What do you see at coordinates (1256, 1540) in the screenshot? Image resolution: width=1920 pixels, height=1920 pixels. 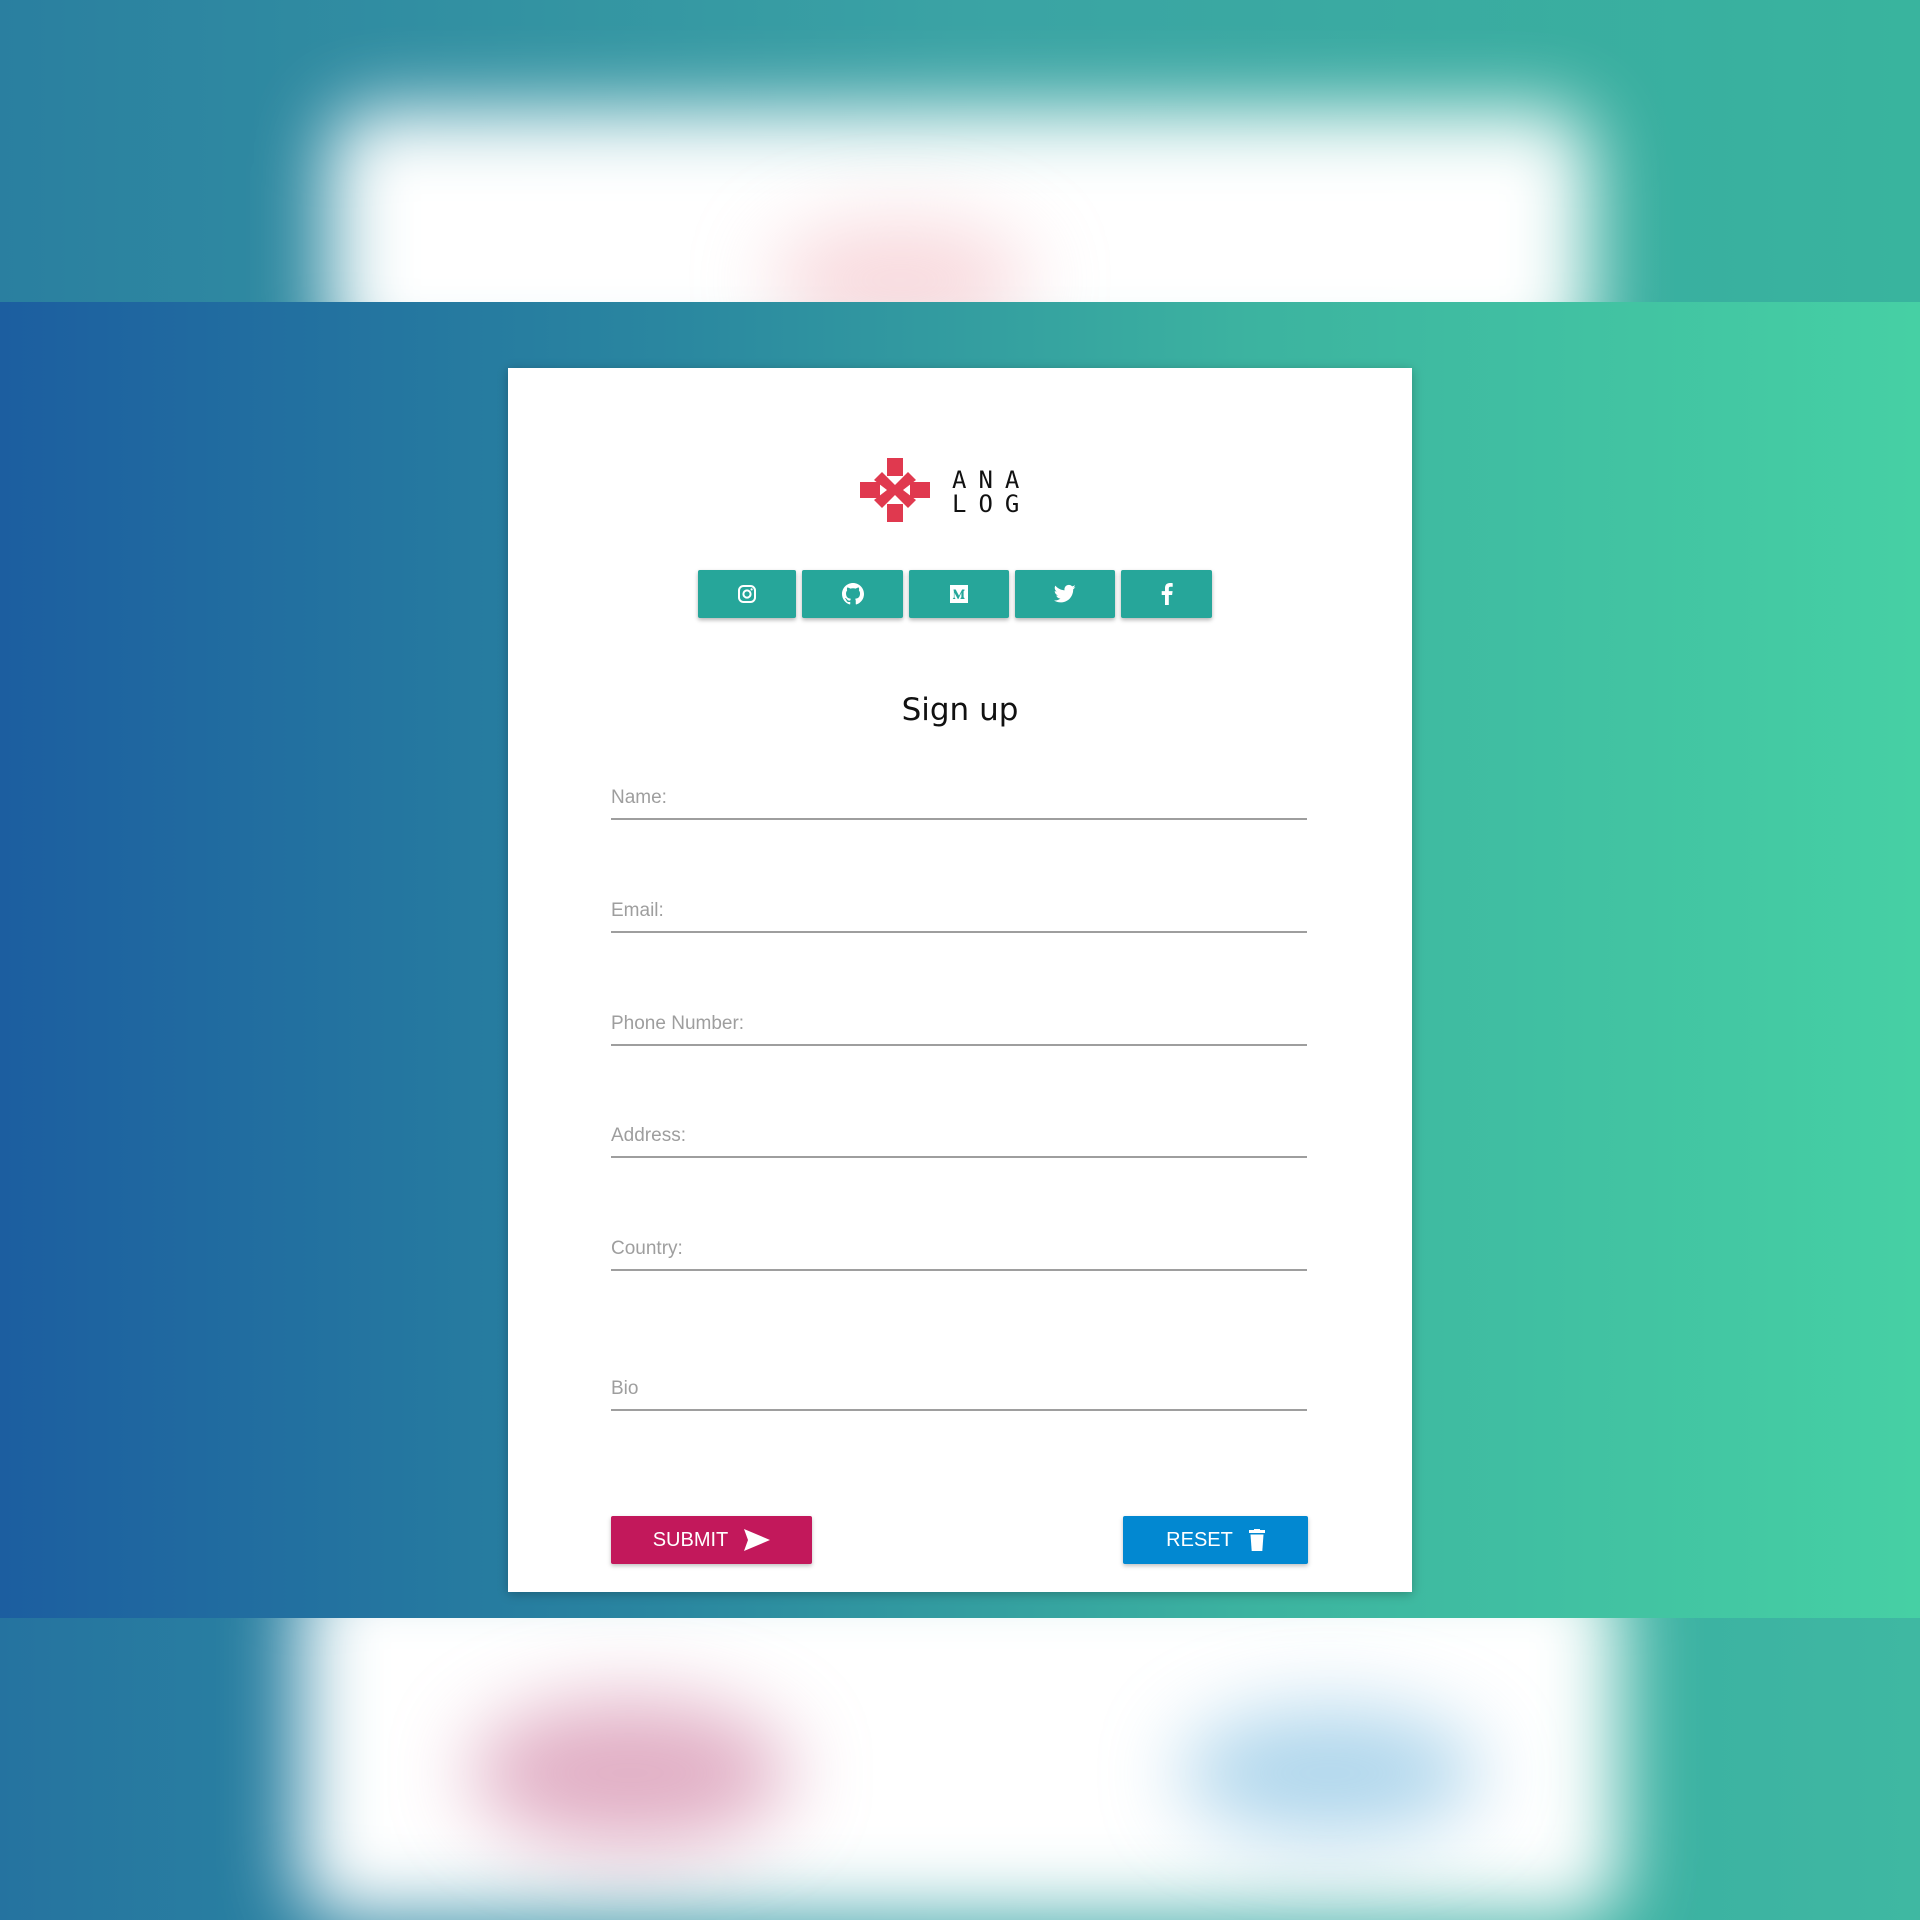 I see `trash-icon` at bounding box center [1256, 1540].